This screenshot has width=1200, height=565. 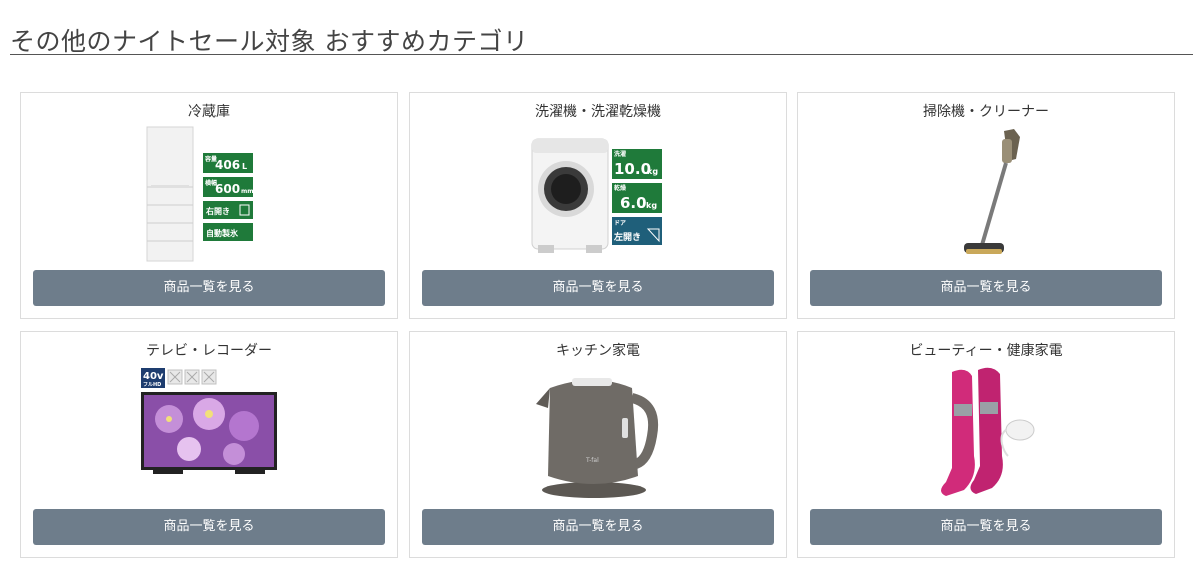 What do you see at coordinates (632, 169) in the screenshot?
I see `svg-text: 10.0` at bounding box center [632, 169].